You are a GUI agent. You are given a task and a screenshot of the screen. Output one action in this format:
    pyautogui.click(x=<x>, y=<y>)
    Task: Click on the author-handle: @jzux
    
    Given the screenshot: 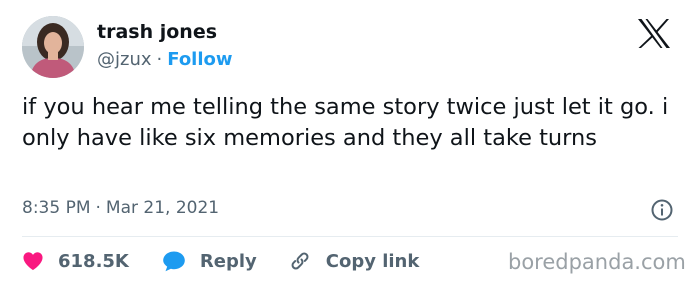 What is the action you would take?
    pyautogui.click(x=124, y=59)
    